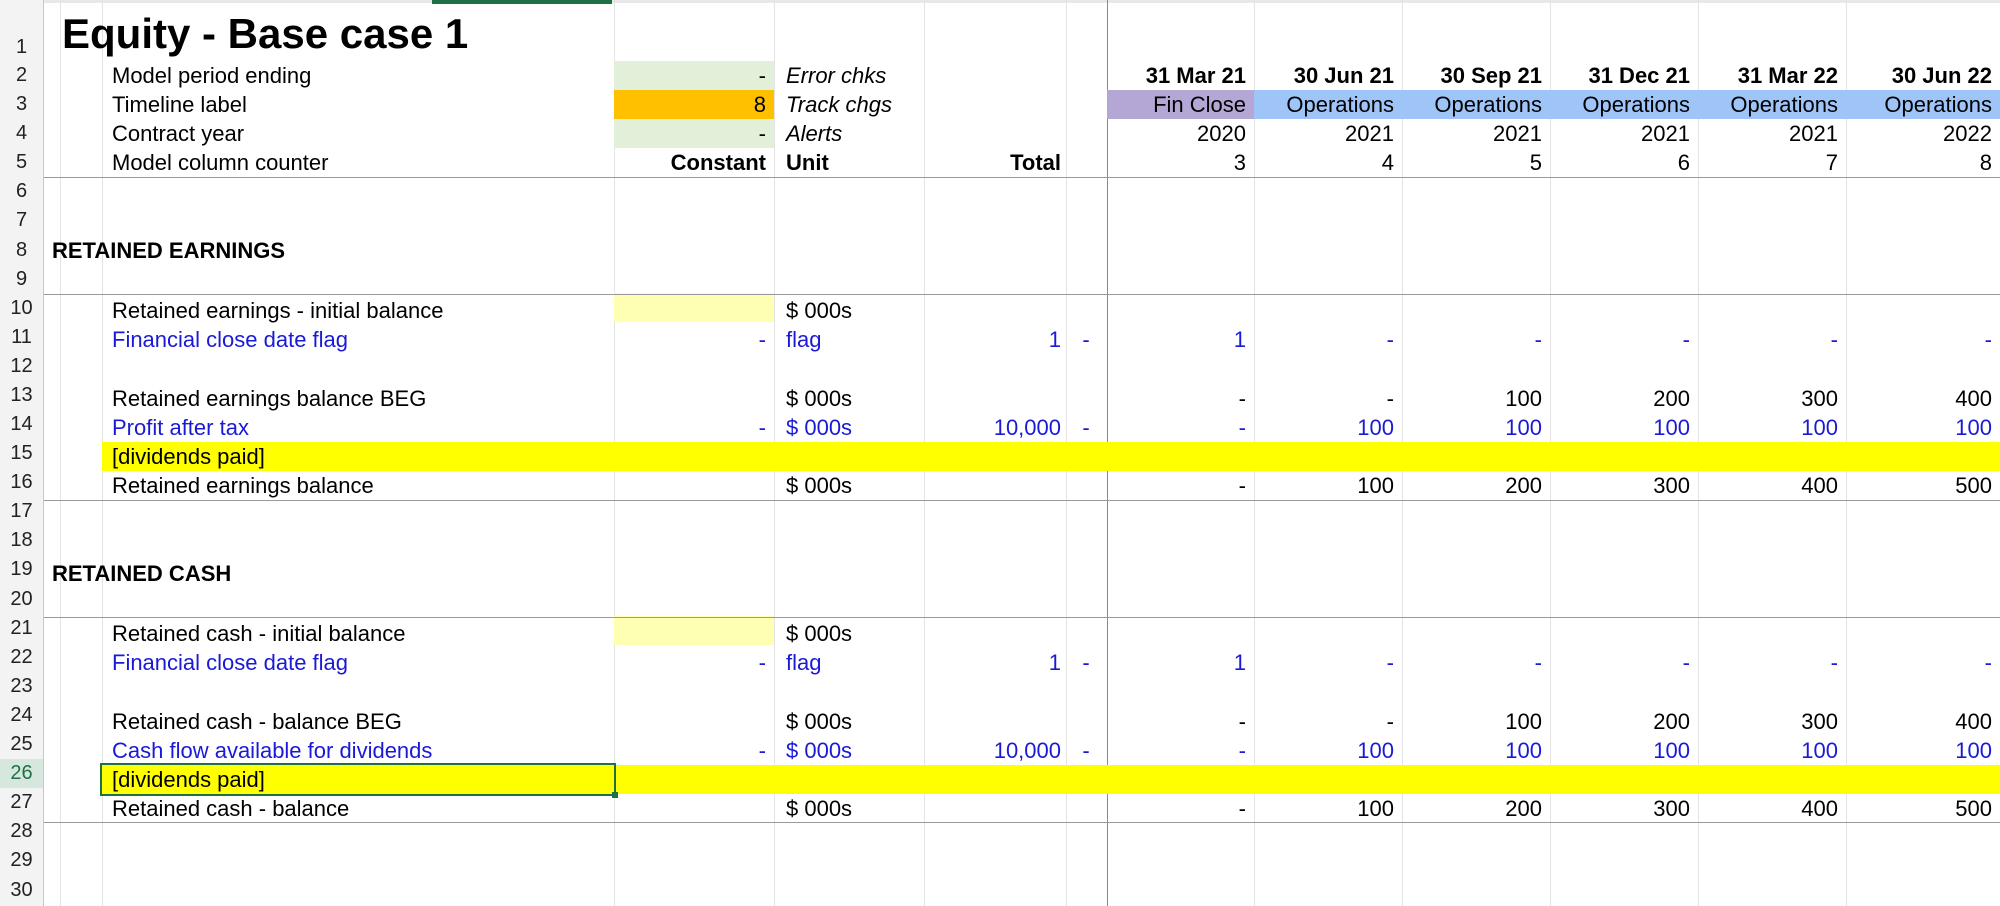 This screenshot has width=2000, height=906. What do you see at coordinates (230, 662) in the screenshot?
I see `rc-flag-label: Financial close date flag` at bounding box center [230, 662].